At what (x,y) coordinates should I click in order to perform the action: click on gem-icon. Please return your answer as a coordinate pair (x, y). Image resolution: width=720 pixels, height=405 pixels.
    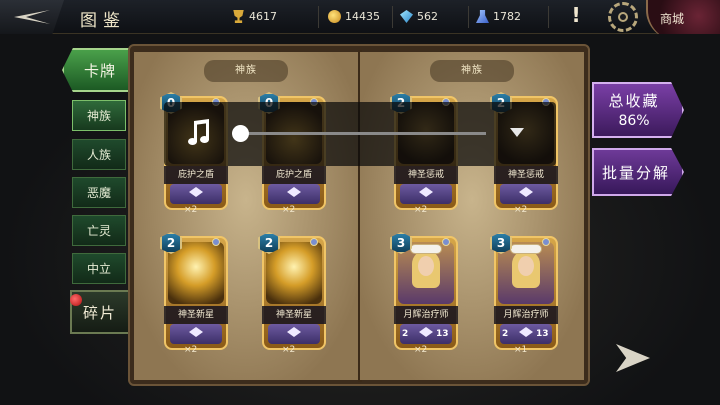
    Looking at the image, I should click on (406, 16).